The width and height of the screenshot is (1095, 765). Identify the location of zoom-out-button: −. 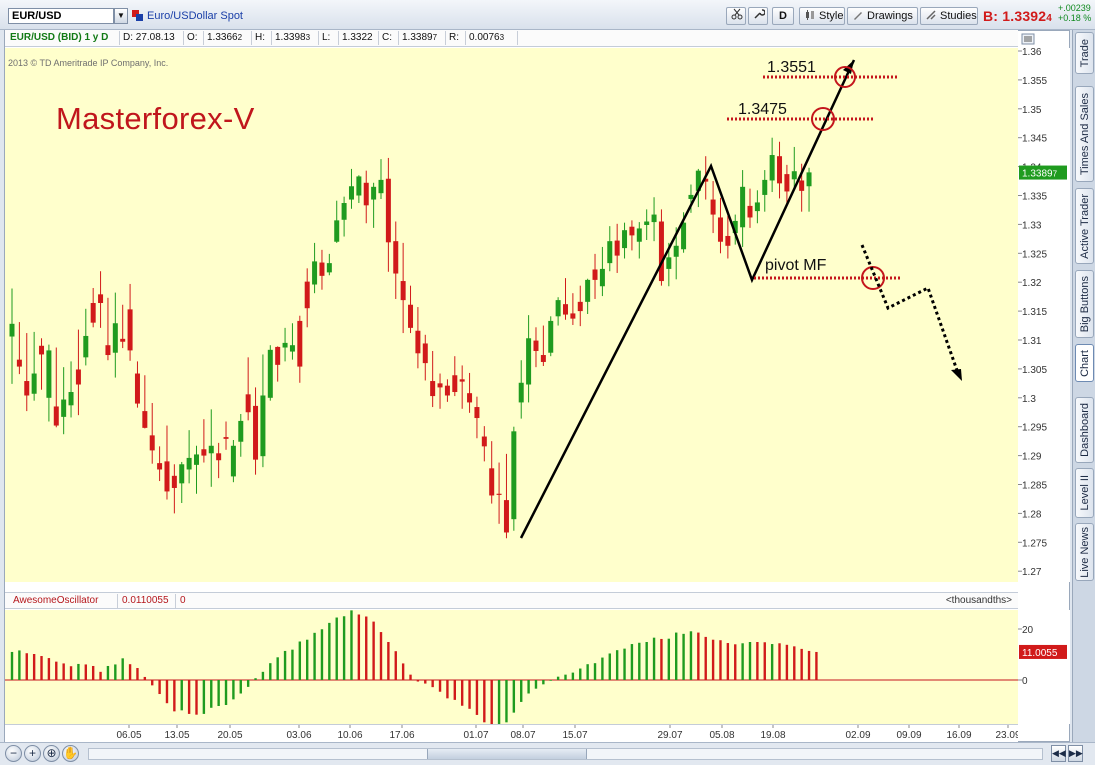
(13, 753).